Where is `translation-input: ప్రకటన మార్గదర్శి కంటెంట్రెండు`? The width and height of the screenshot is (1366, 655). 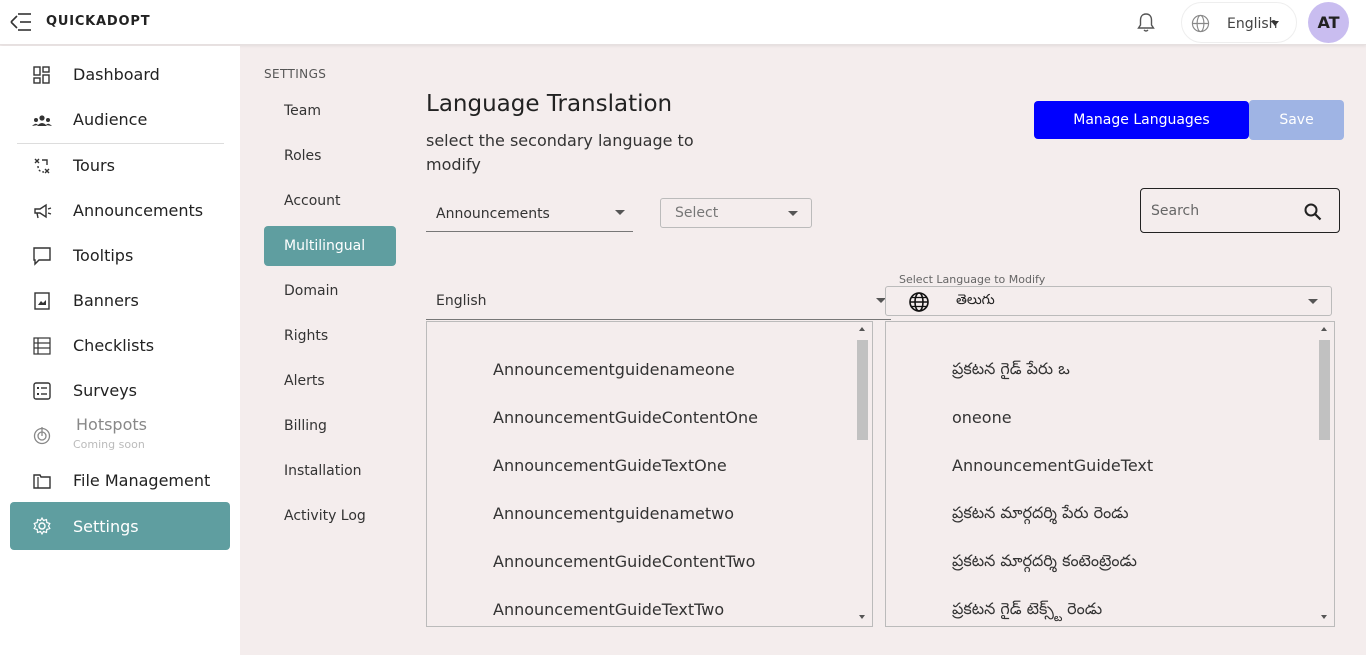
translation-input: ప్రకటన మార్గదర్శి కంటెంట్రెండు is located at coordinates (1044, 562).